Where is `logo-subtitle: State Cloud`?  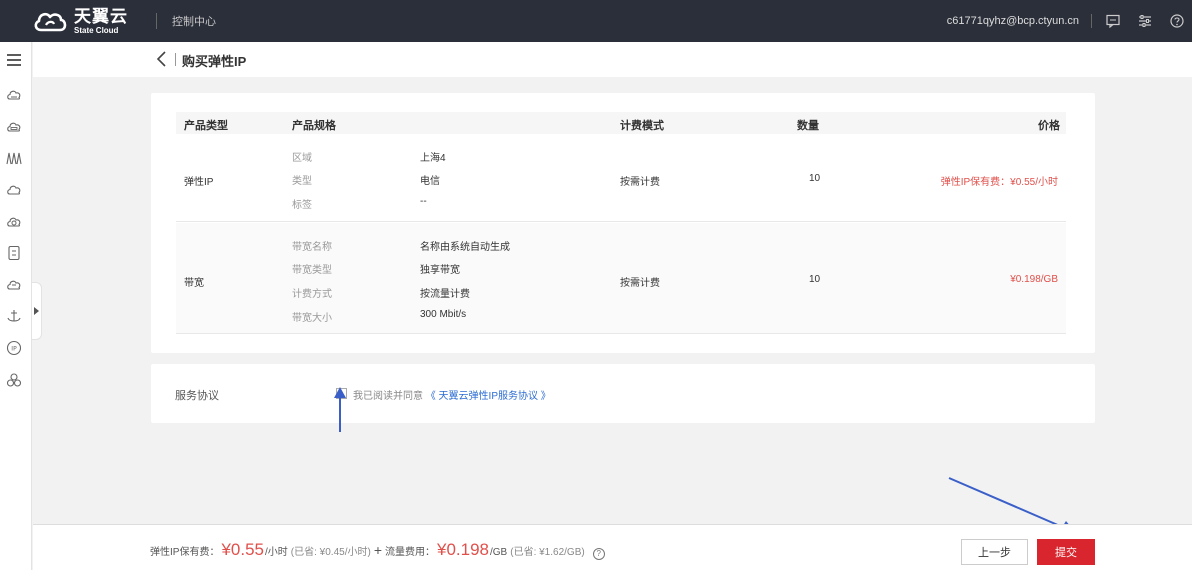 logo-subtitle: State Cloud is located at coordinates (96, 30).